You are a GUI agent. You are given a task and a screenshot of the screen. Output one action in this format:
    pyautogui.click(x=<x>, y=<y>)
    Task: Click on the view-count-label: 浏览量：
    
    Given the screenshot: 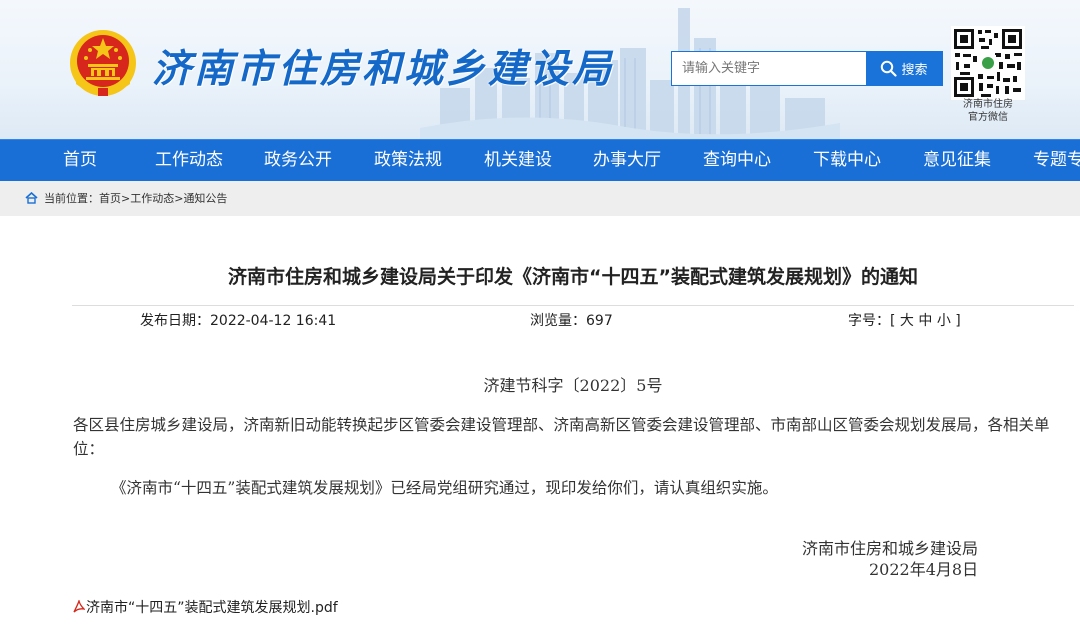 What is the action you would take?
    pyautogui.click(x=558, y=321)
    